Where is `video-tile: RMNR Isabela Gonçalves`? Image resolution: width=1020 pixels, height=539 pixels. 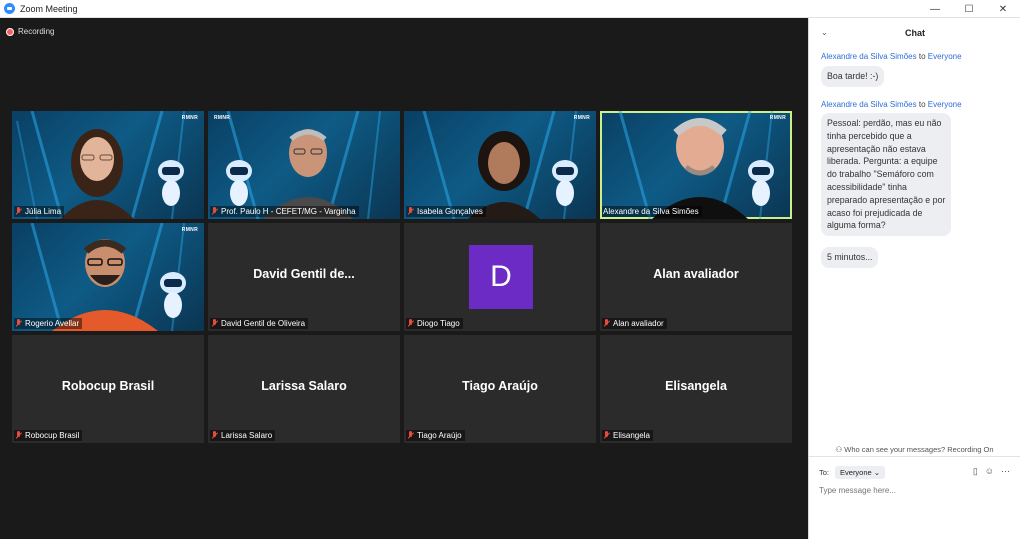
video-tile: RMNR Isabela Gonçalves is located at coordinates (500, 165).